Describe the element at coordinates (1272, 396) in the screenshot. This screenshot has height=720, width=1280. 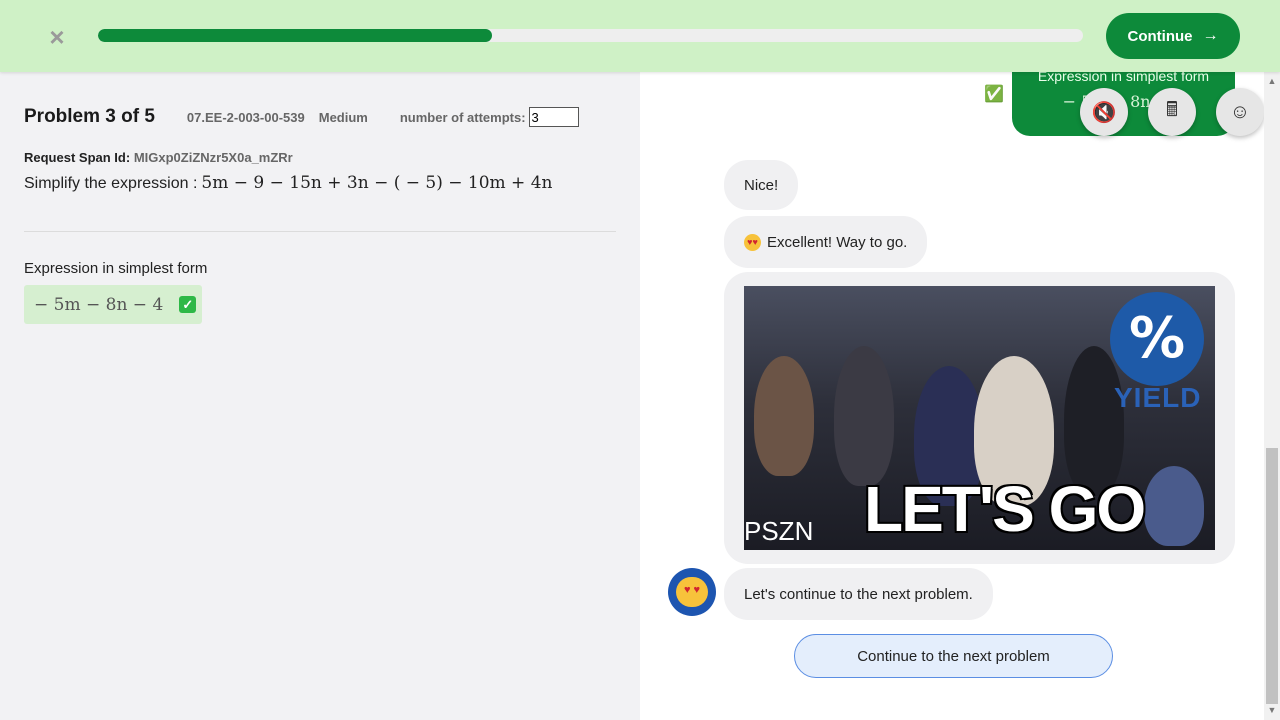
I see `scrollbar: ▲ ▼` at that location.